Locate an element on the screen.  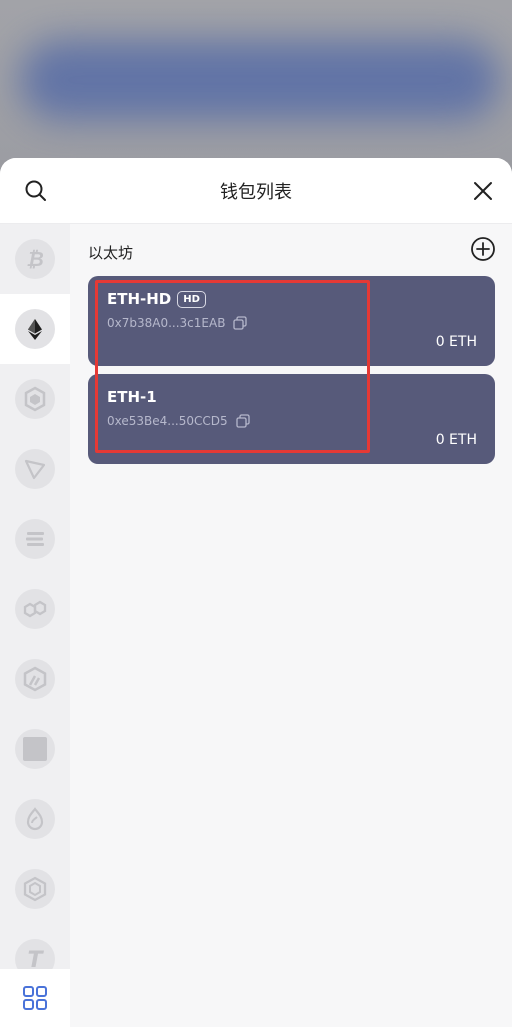
wallet-name: ETH-1 is located at coordinates (132, 397).